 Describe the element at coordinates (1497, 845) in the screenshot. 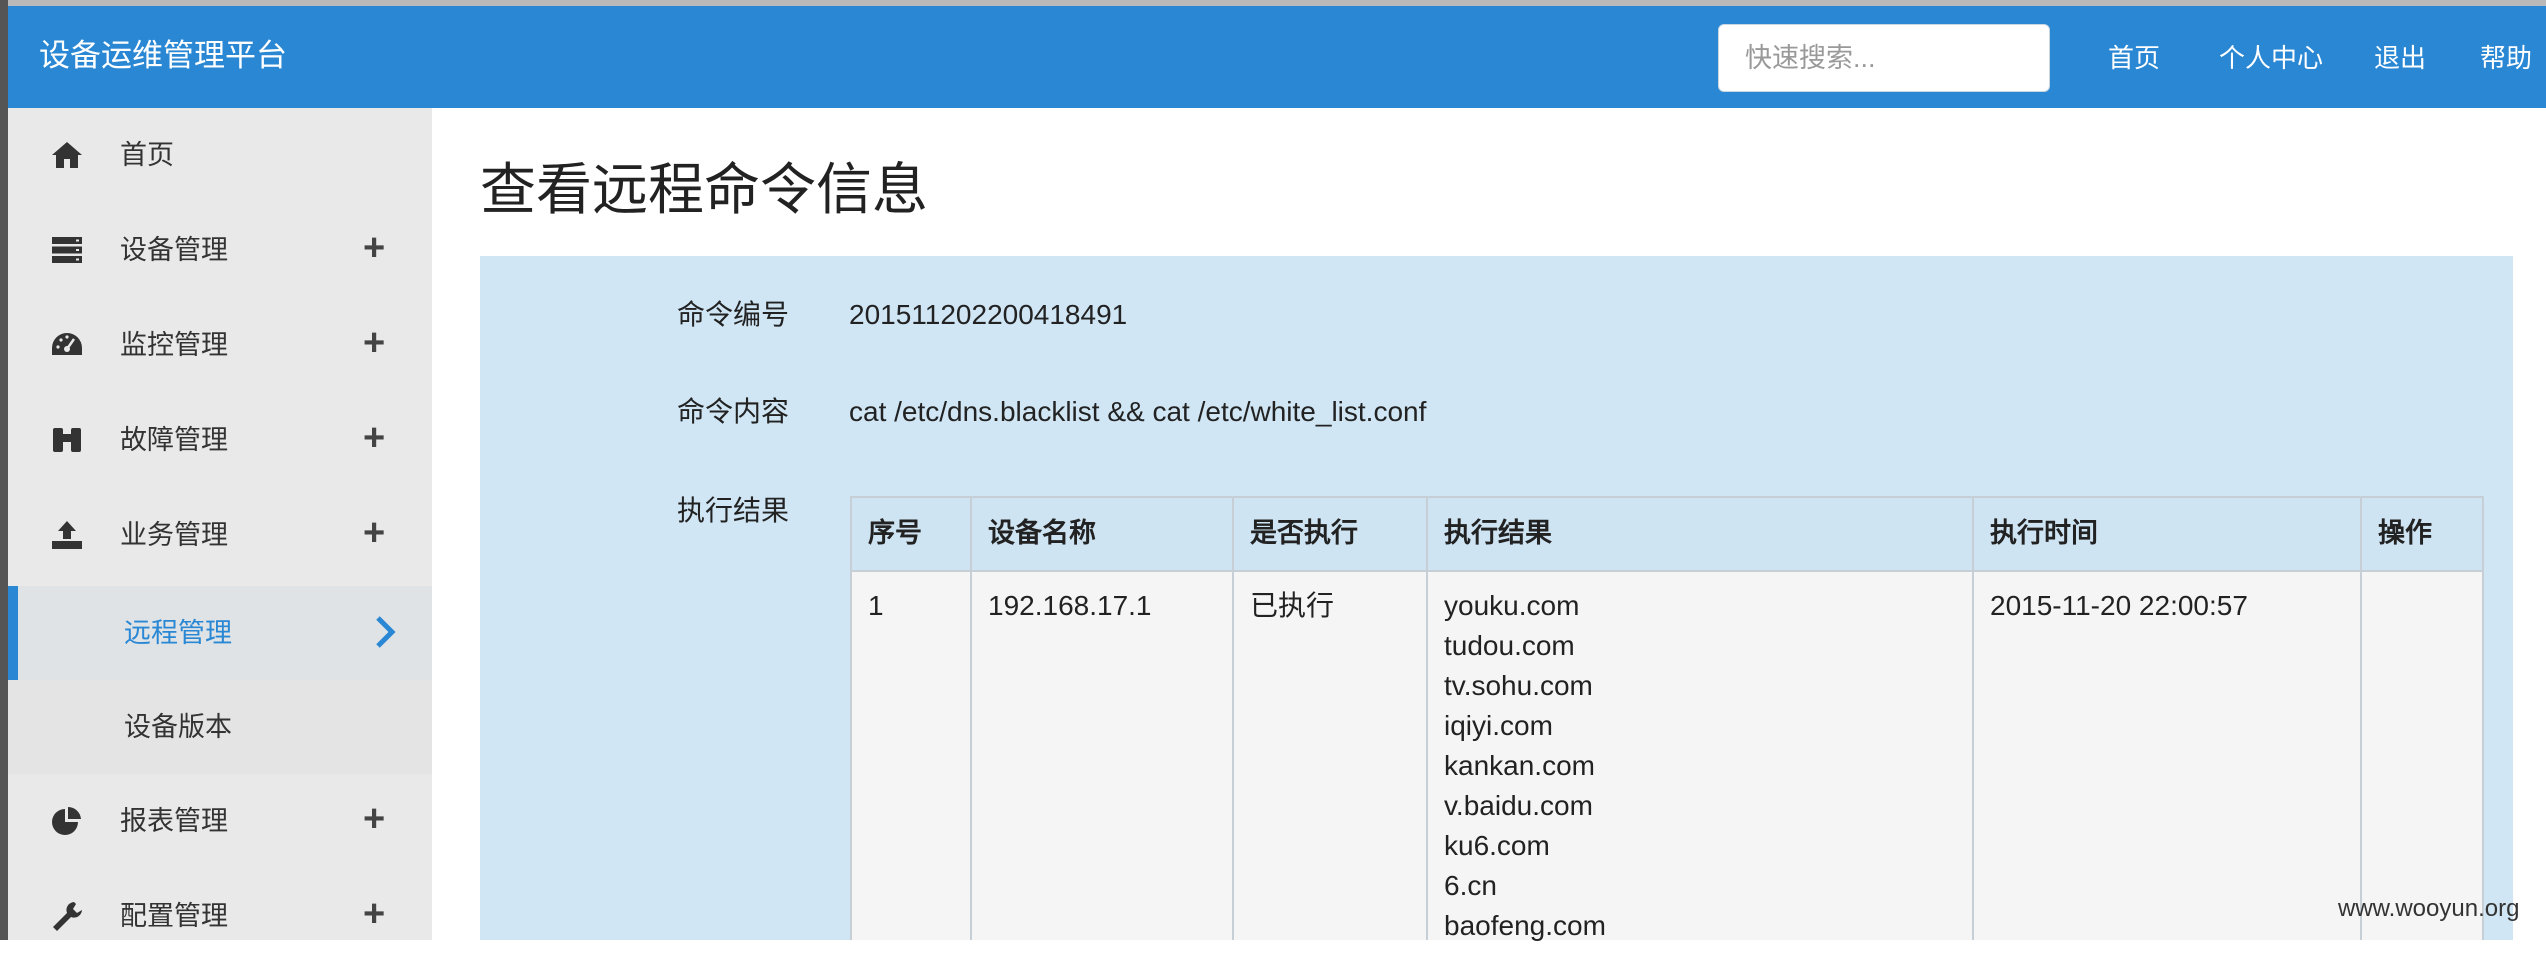

I see `result-line: ku6.com` at that location.